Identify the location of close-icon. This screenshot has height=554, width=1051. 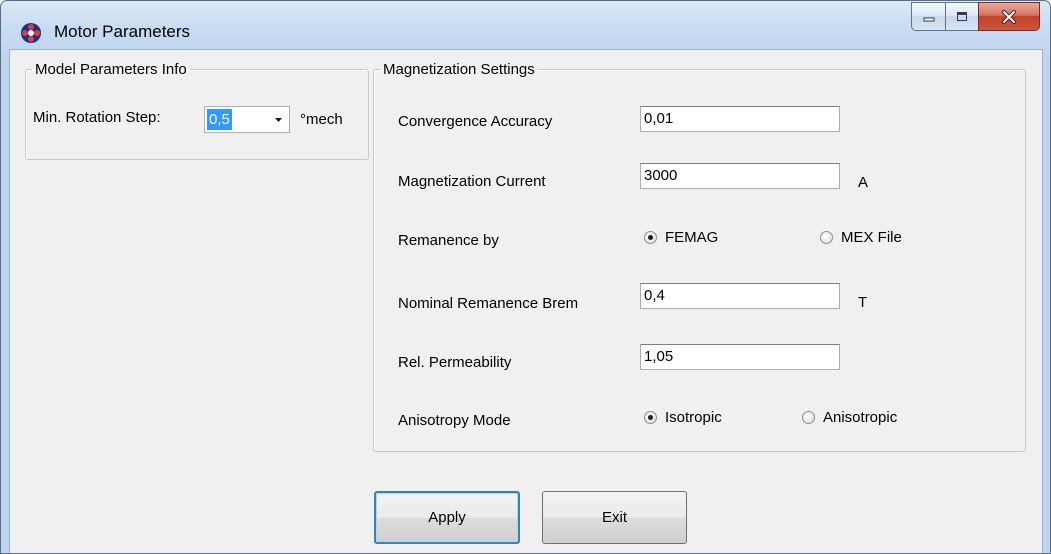
(1009, 16).